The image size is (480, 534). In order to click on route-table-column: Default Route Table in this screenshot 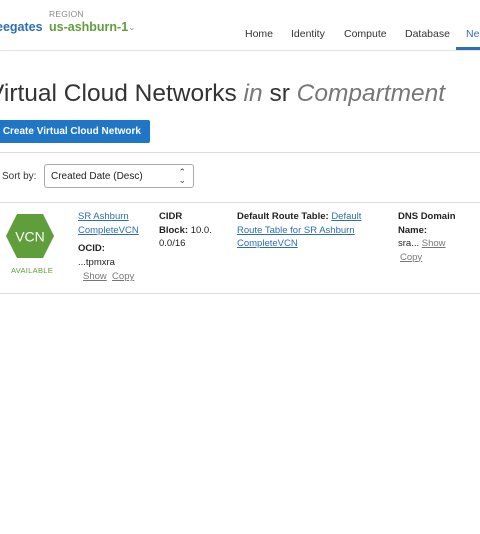, I will do `click(307, 230)`.